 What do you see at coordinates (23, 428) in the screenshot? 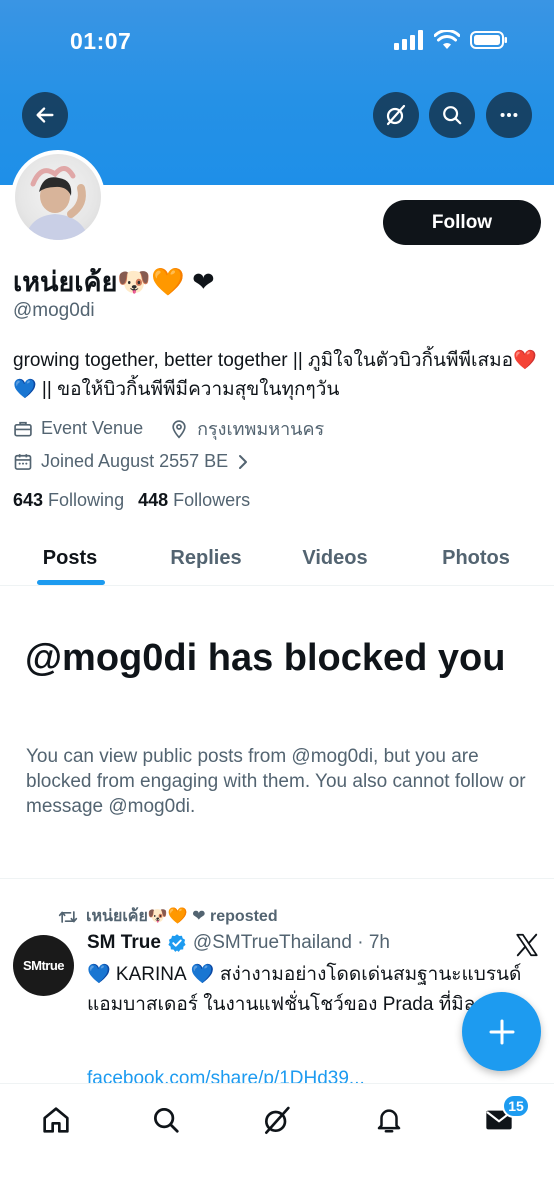
I see `briefcase-icon` at bounding box center [23, 428].